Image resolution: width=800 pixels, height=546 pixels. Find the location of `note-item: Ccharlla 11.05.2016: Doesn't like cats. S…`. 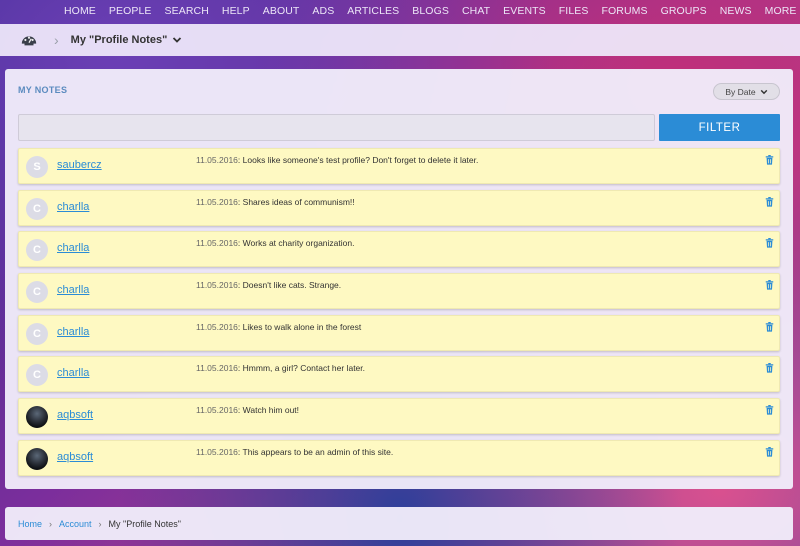

note-item: Ccharlla 11.05.2016: Doesn't like cats. S… is located at coordinates (399, 291).